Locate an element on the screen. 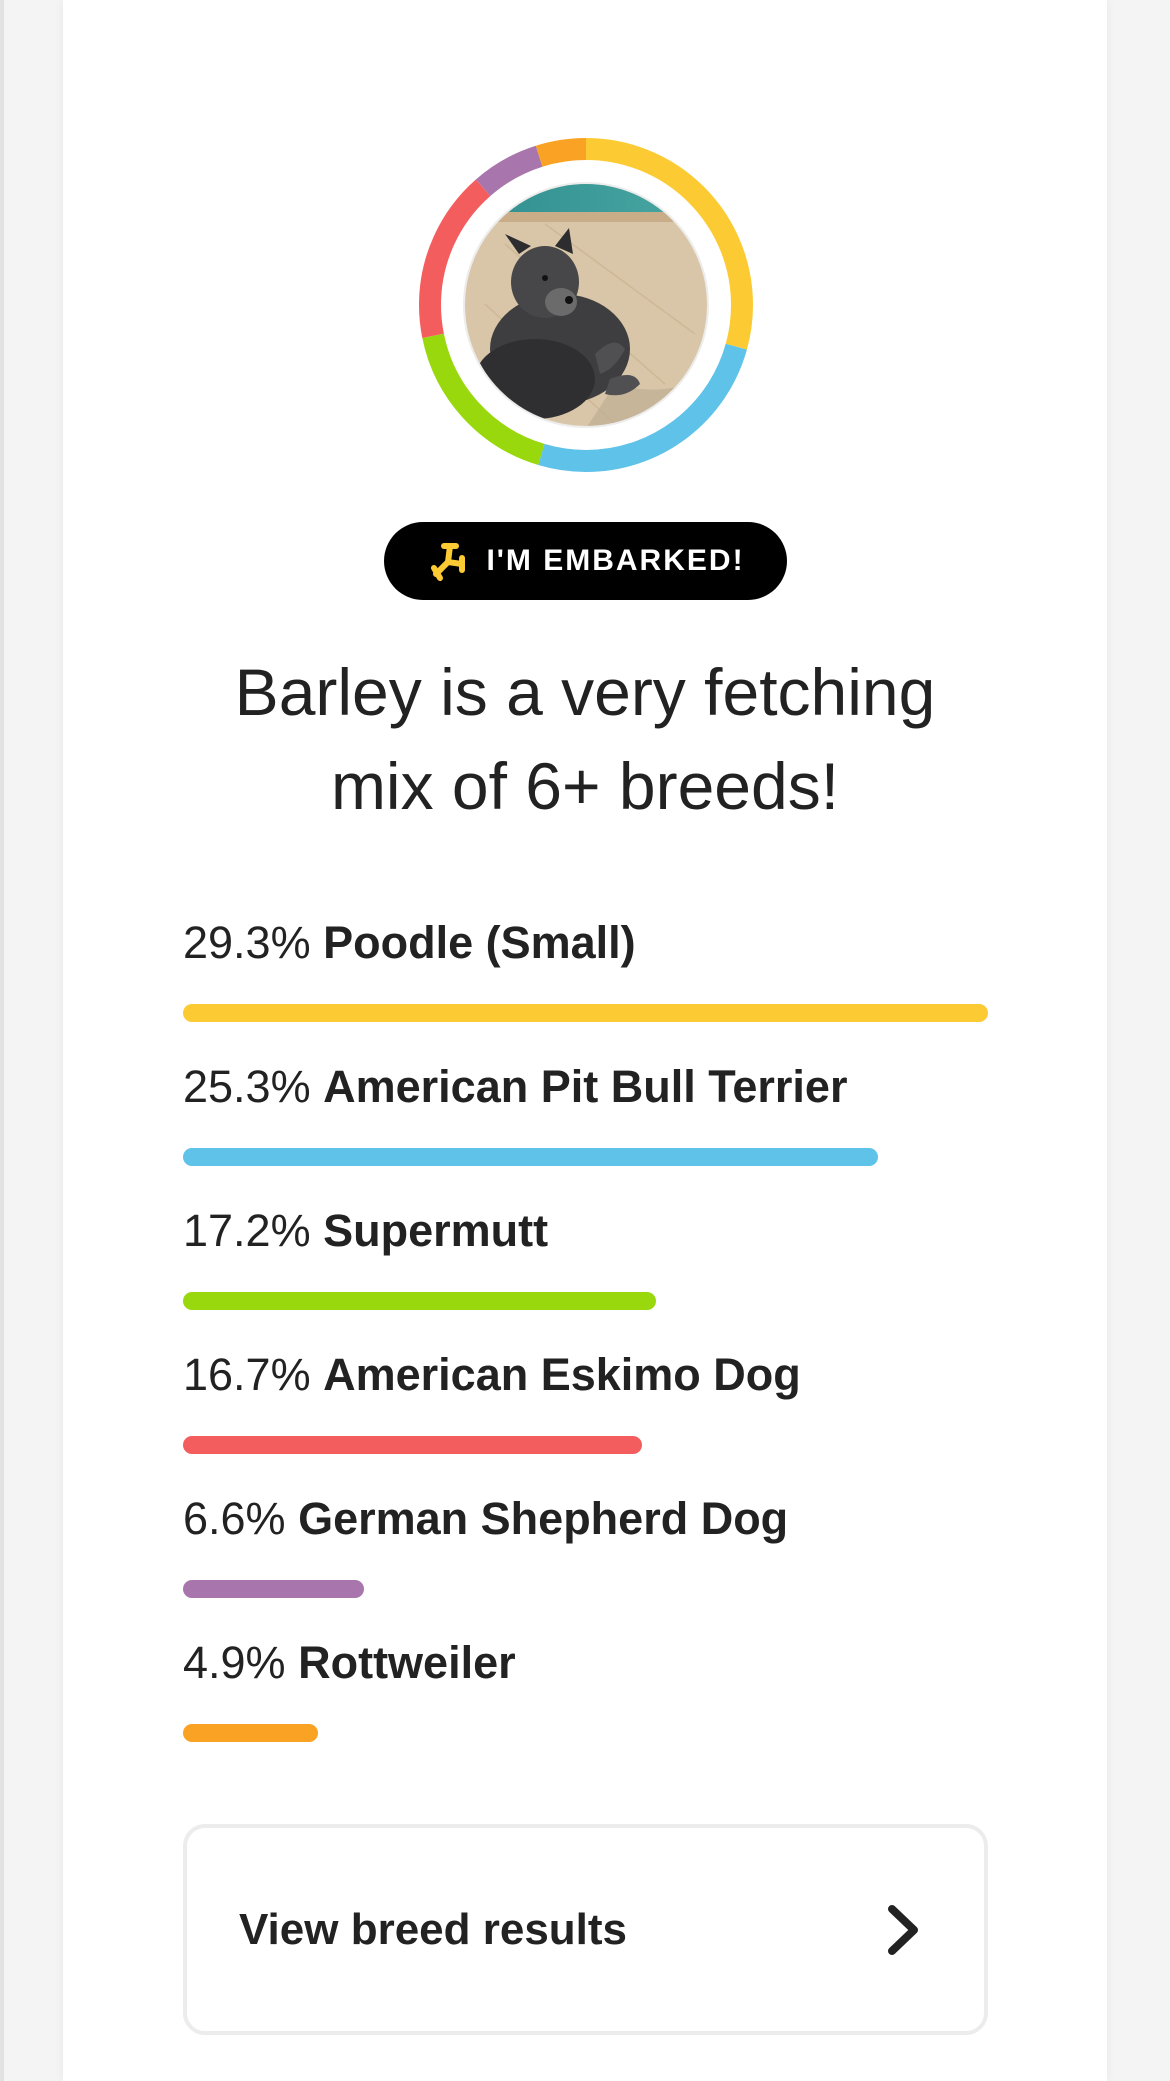 The image size is (1170, 2081). breed-row: 16.7% American Eskimo Dog is located at coordinates (585, 1401).